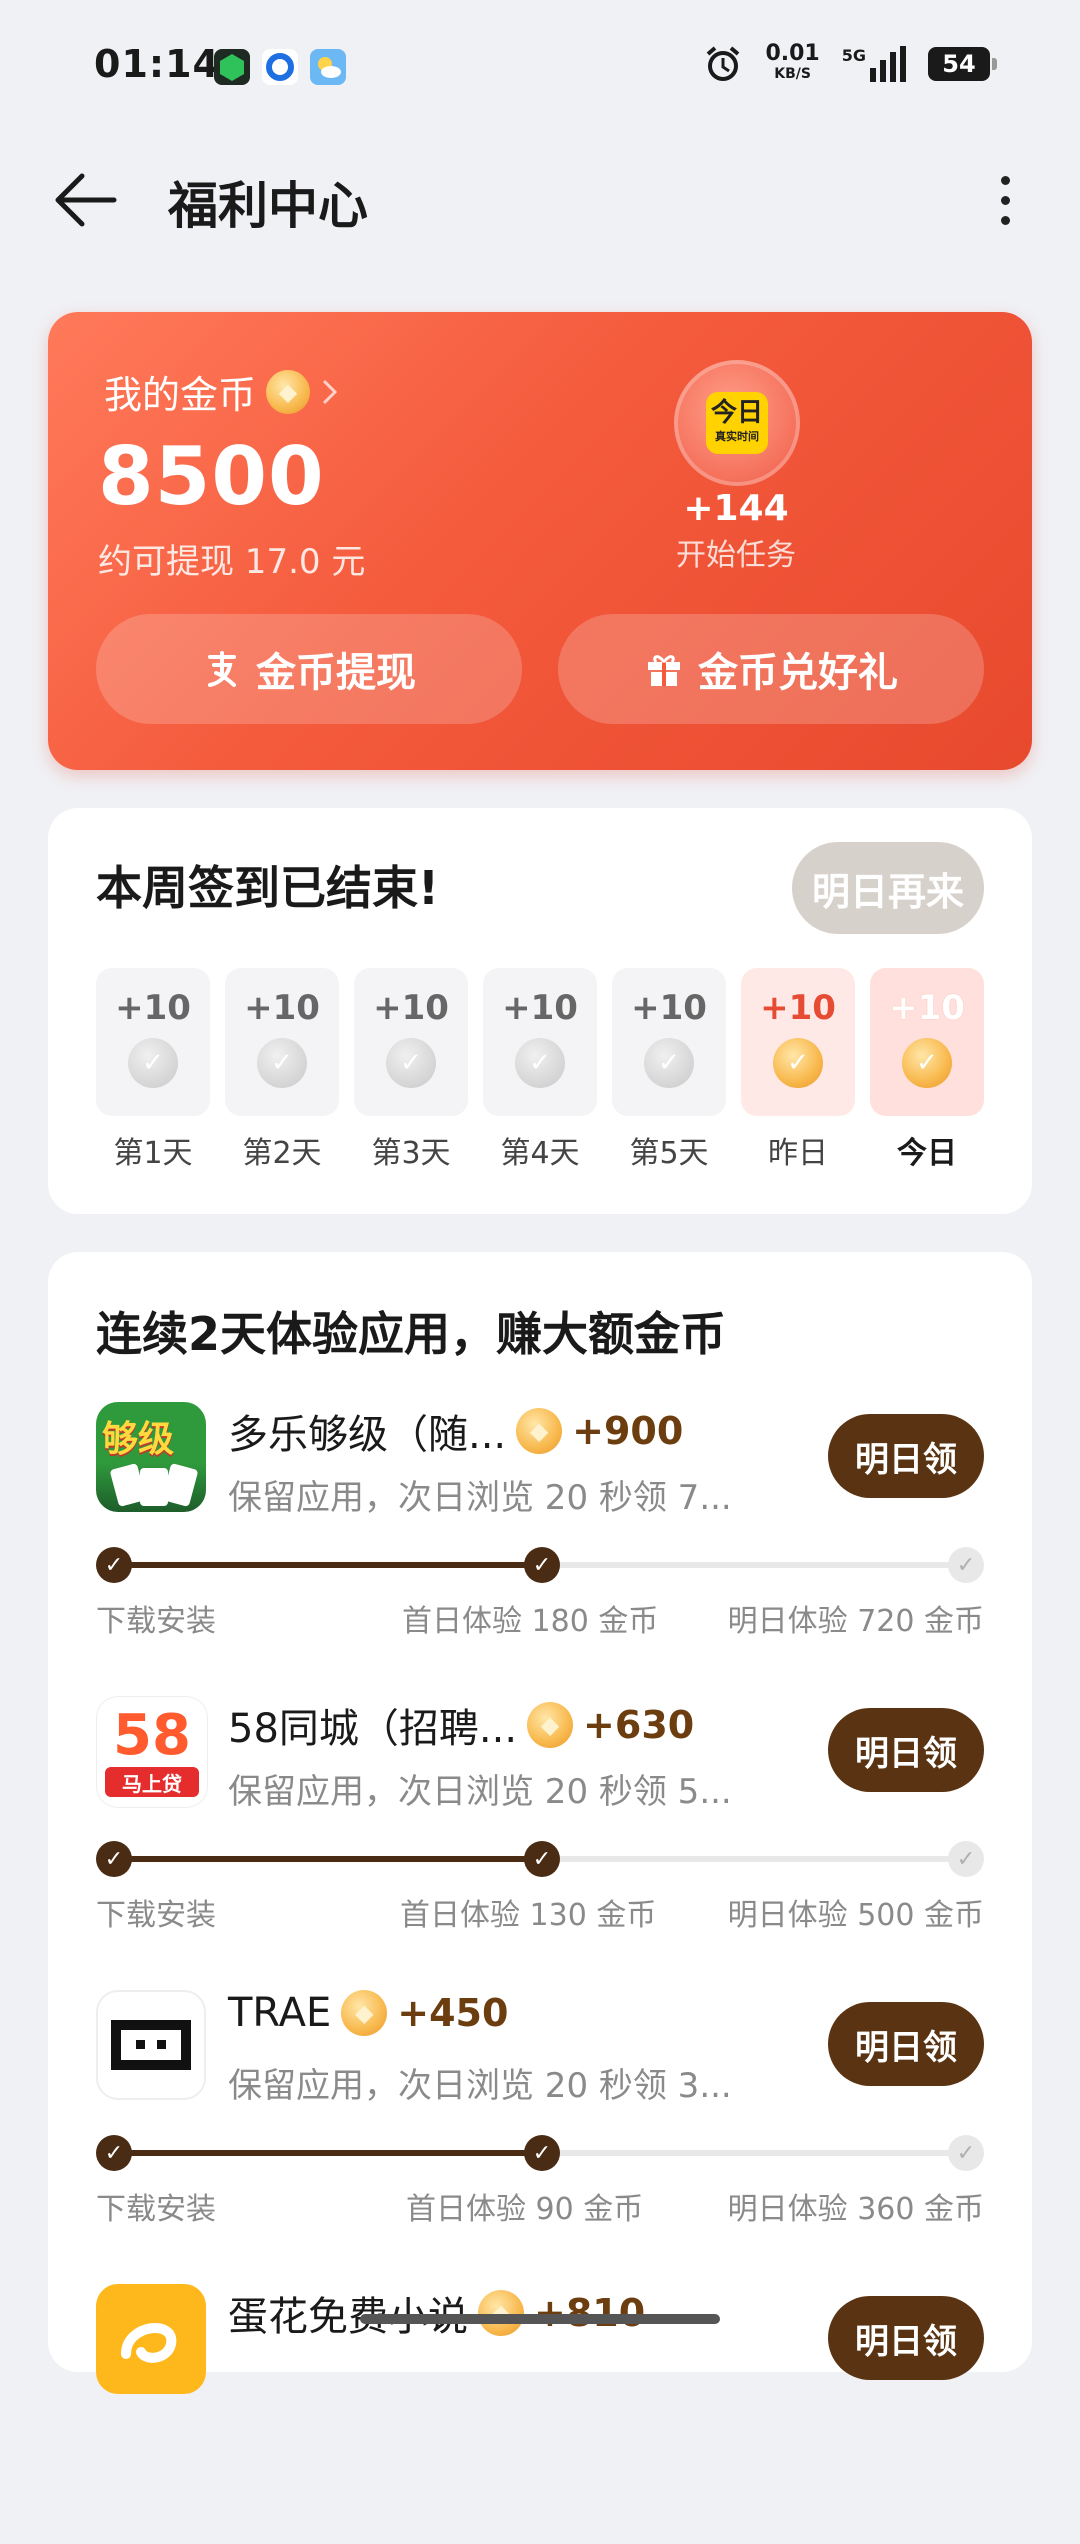 The width and height of the screenshot is (1080, 2544). I want to click on gift-icon, so click(664, 670).